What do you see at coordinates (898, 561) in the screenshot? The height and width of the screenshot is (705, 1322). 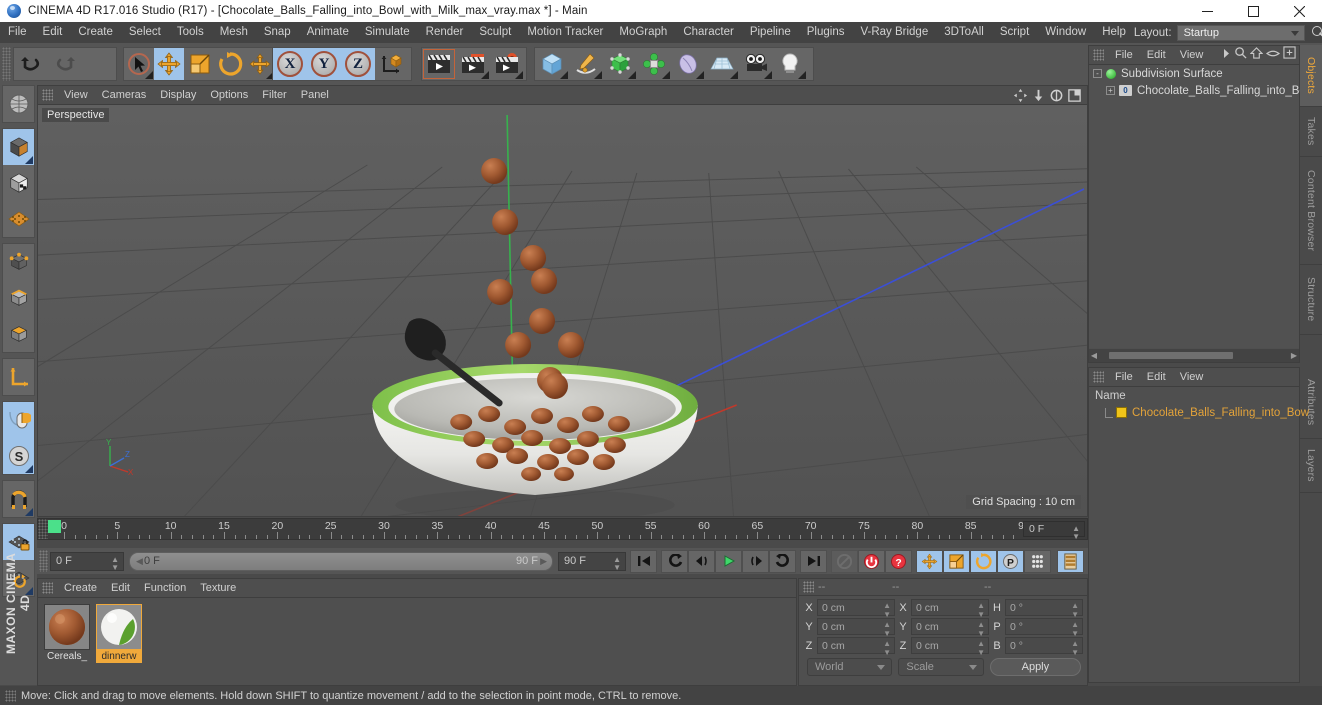 I see `keyframe-selection-button: ?` at bounding box center [898, 561].